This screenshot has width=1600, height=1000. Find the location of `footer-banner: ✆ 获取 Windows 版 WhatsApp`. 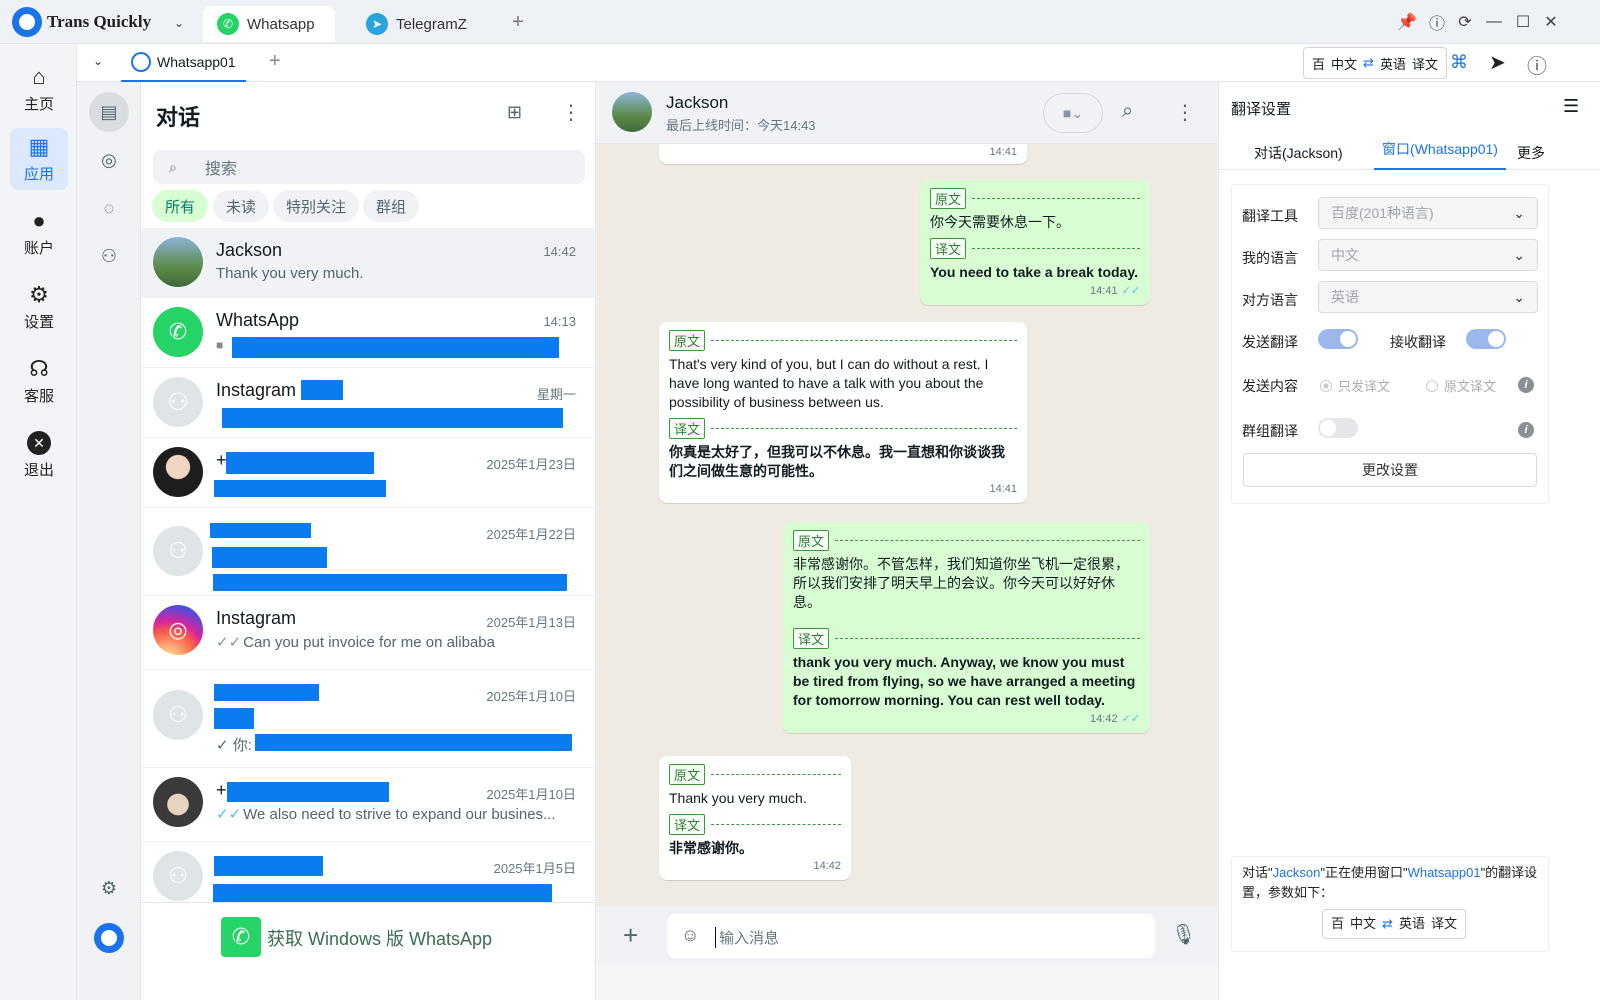

footer-banner: ✆ 获取 Windows 版 WhatsApp is located at coordinates (368, 951).